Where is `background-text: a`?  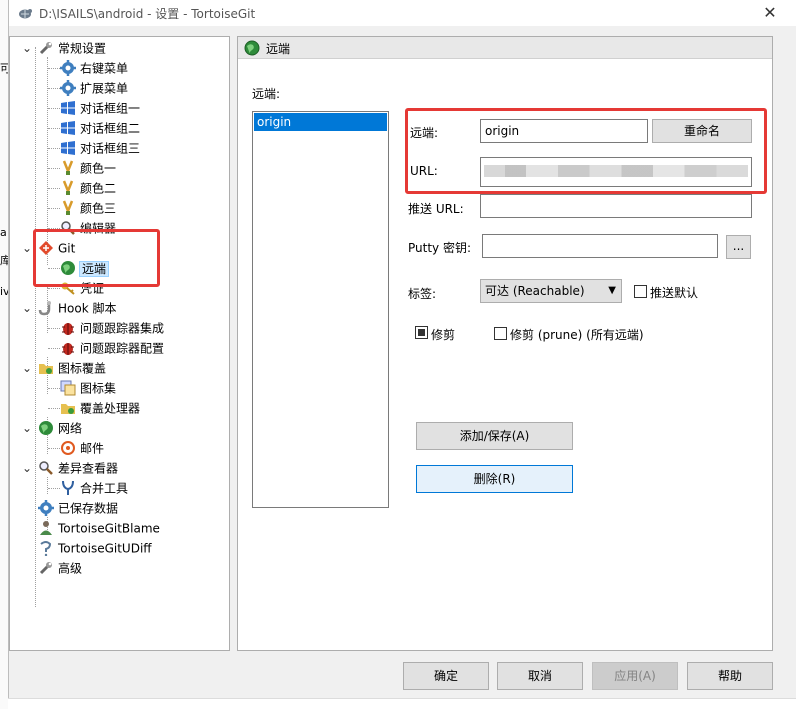 background-text: a is located at coordinates (3, 232).